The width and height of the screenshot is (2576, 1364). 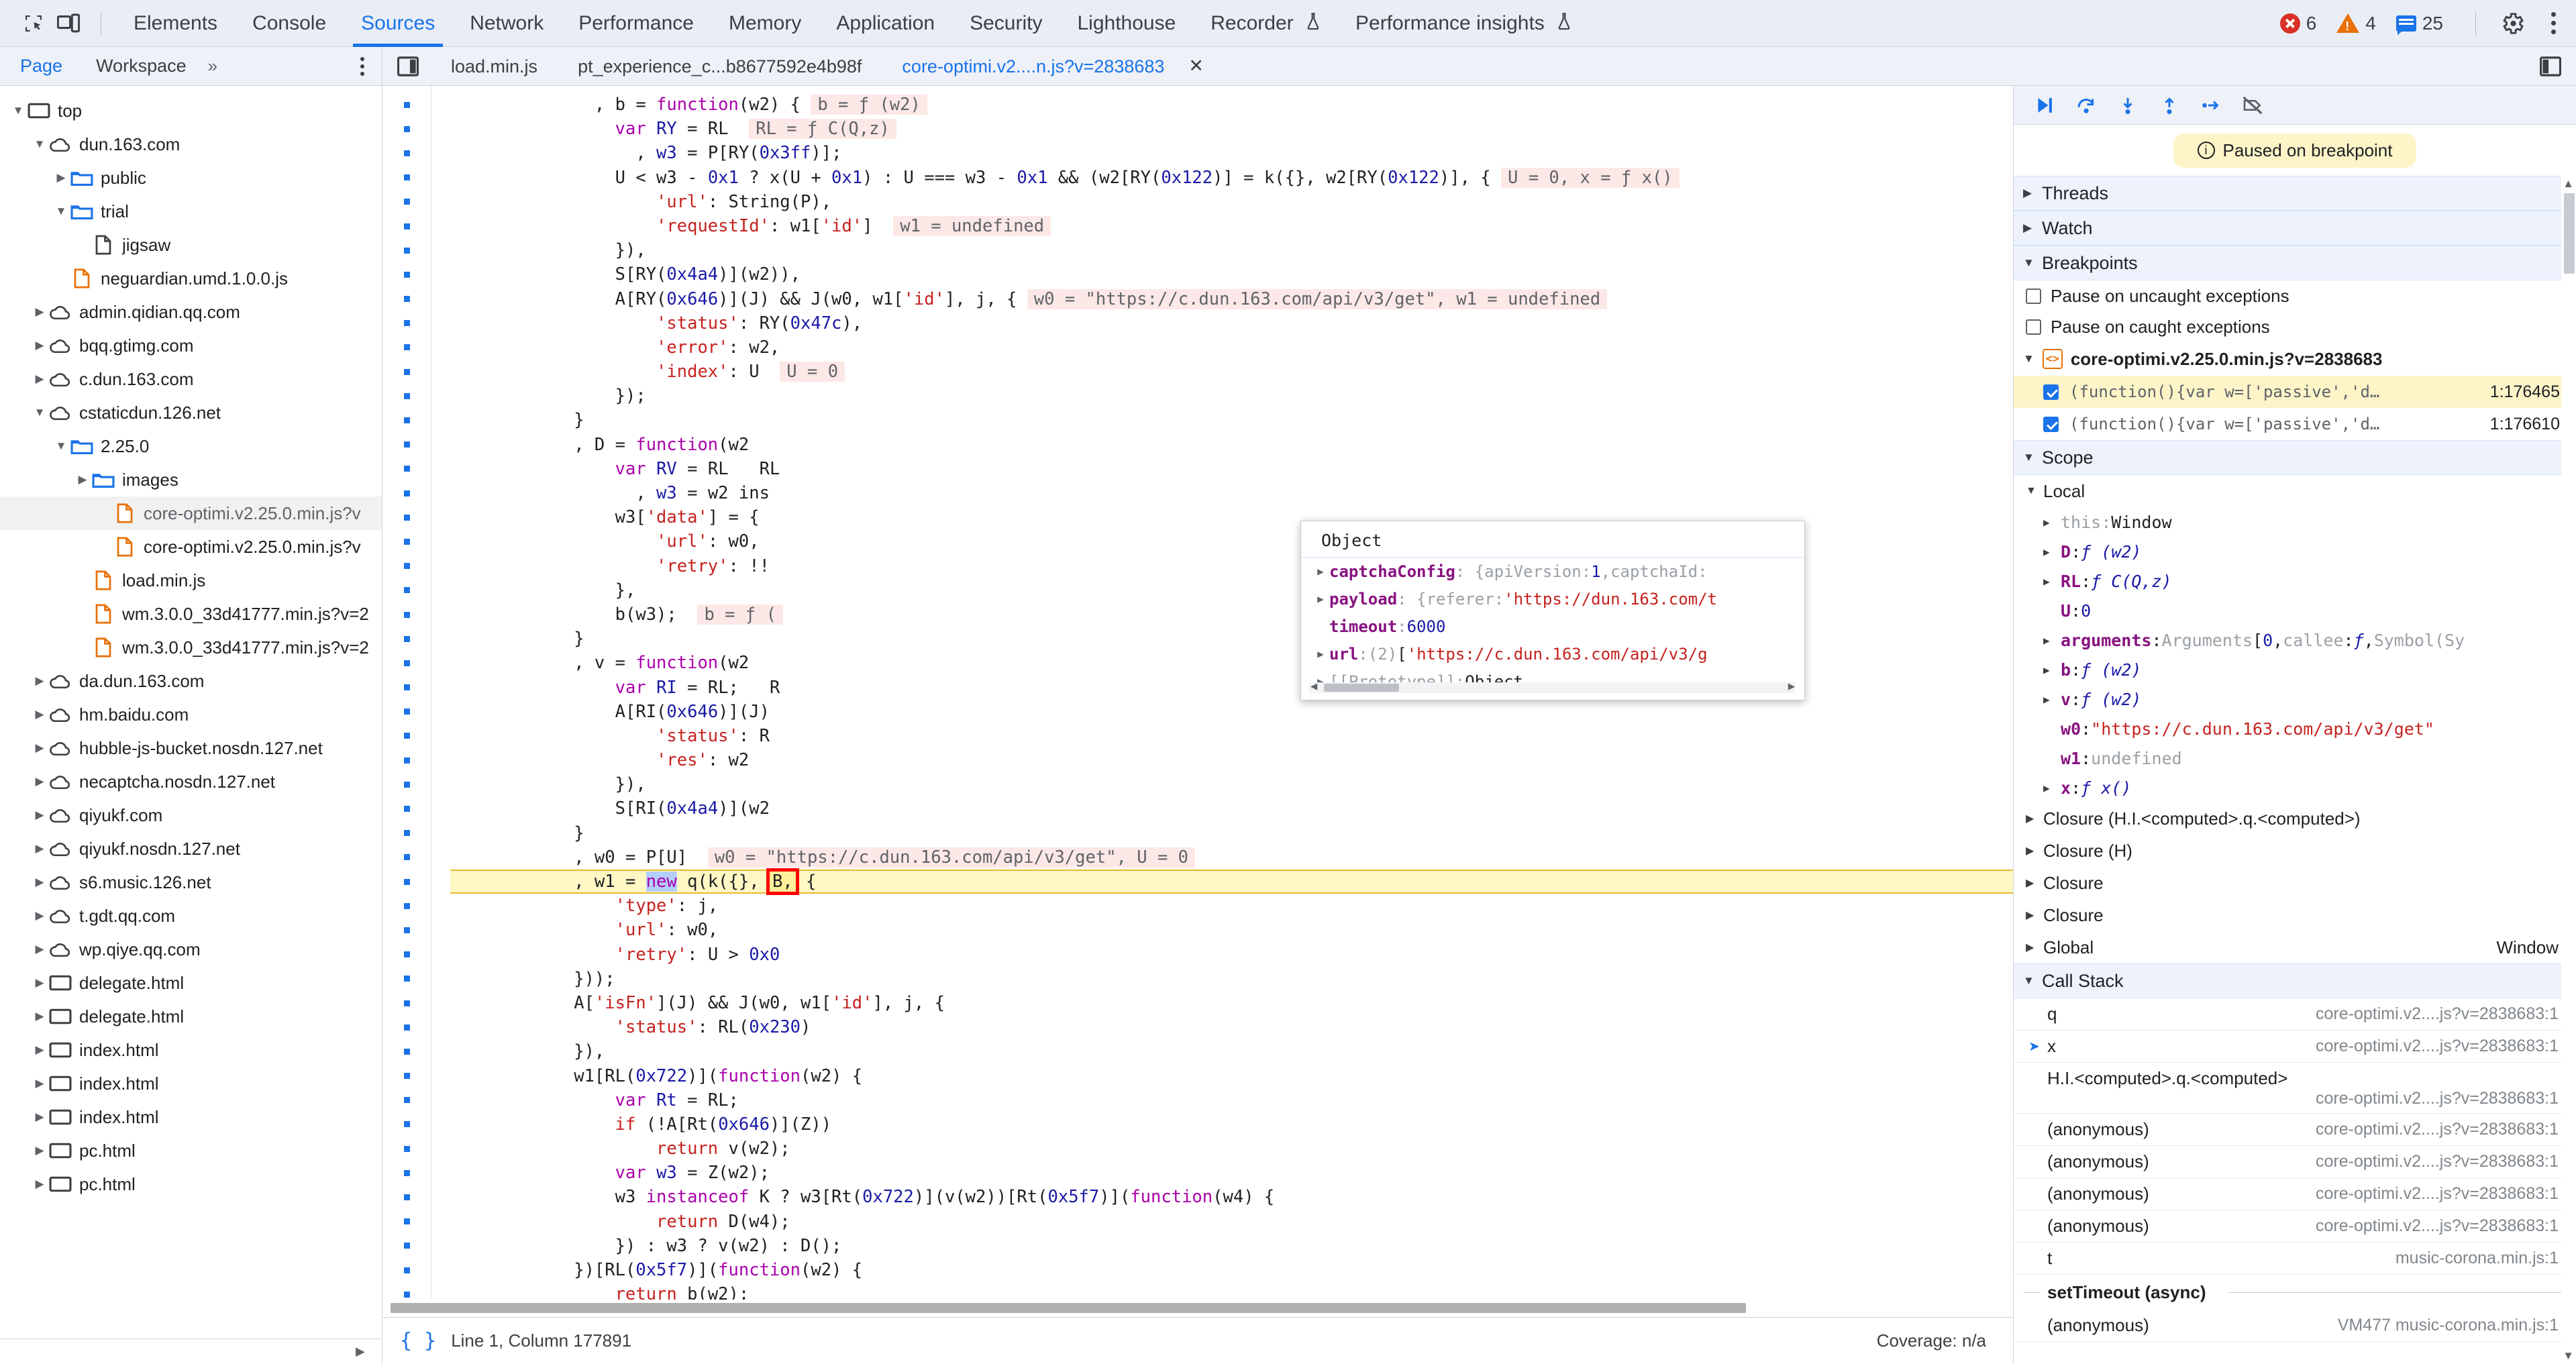 What do you see at coordinates (2169, 105) in the screenshot?
I see `step-out-button` at bounding box center [2169, 105].